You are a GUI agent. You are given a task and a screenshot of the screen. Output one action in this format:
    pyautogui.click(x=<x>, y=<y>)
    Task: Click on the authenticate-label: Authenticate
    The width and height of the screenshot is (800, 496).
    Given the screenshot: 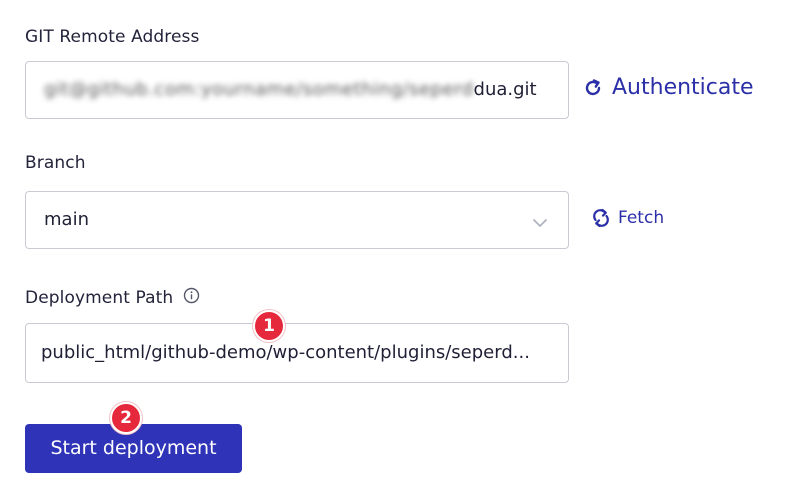 What is the action you would take?
    pyautogui.click(x=683, y=87)
    